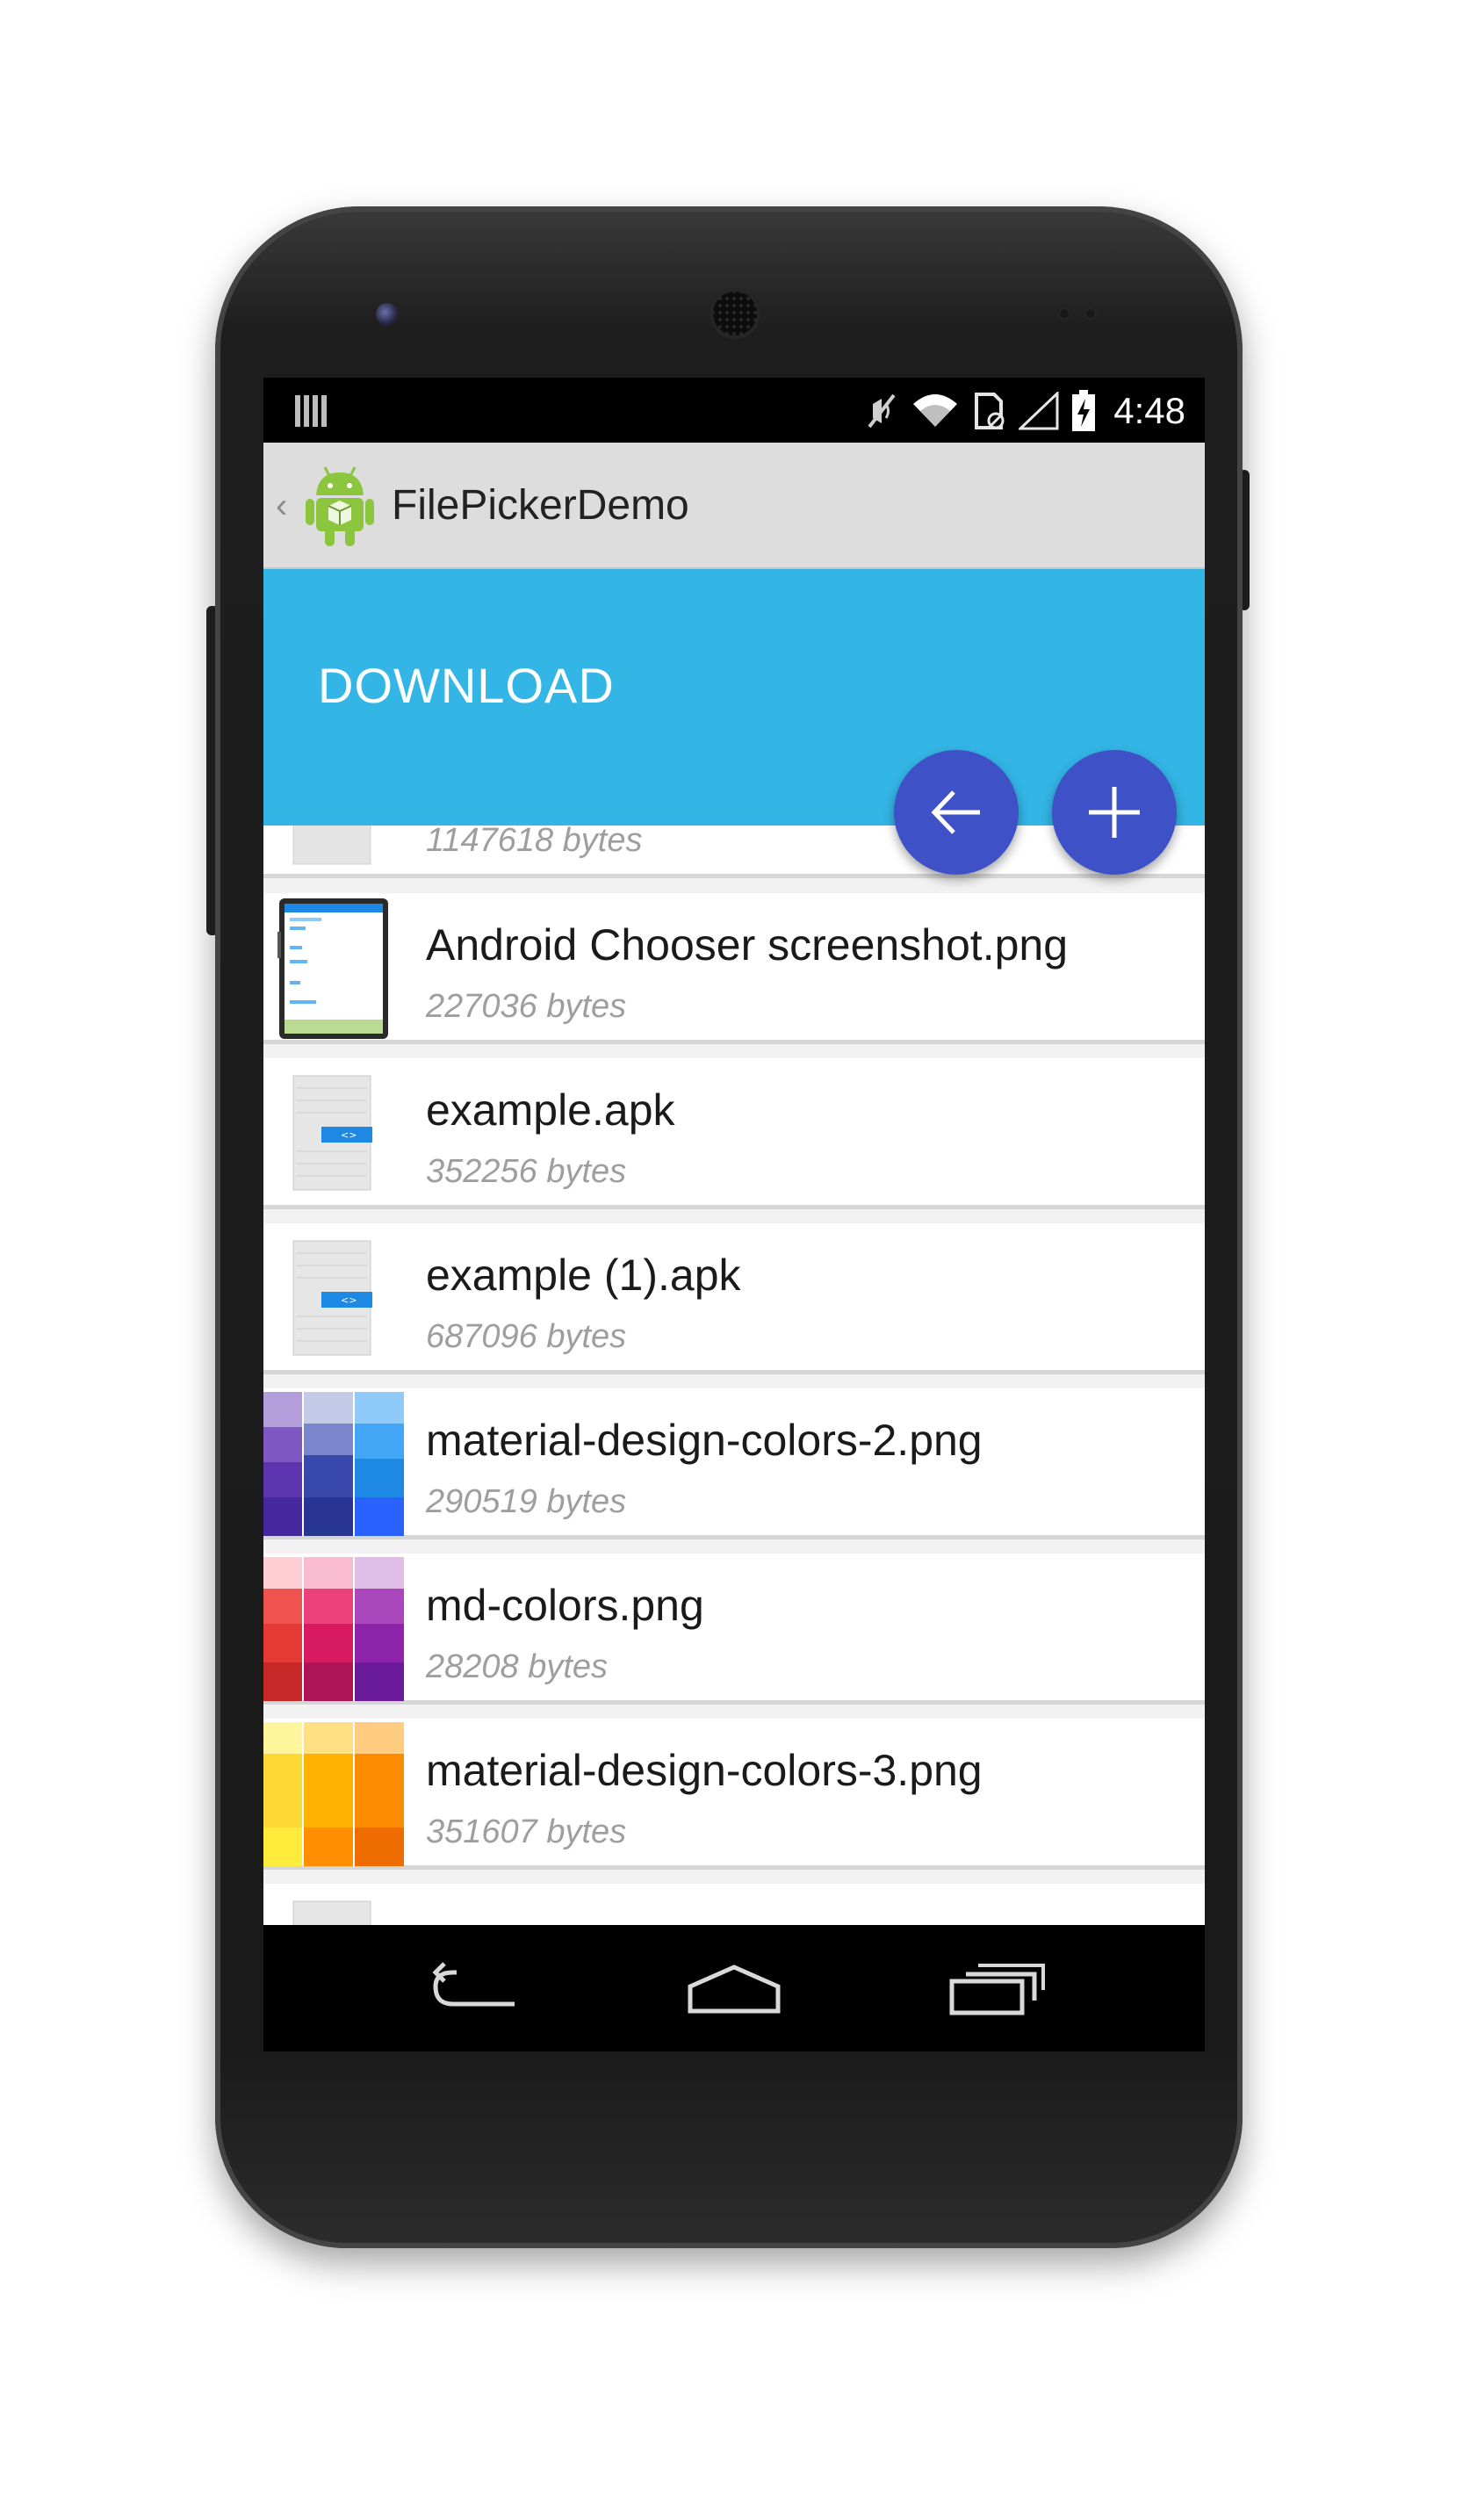 The width and height of the screenshot is (1484, 2509). Describe the element at coordinates (565, 1605) in the screenshot. I see `file-name: md-colors.png` at that location.